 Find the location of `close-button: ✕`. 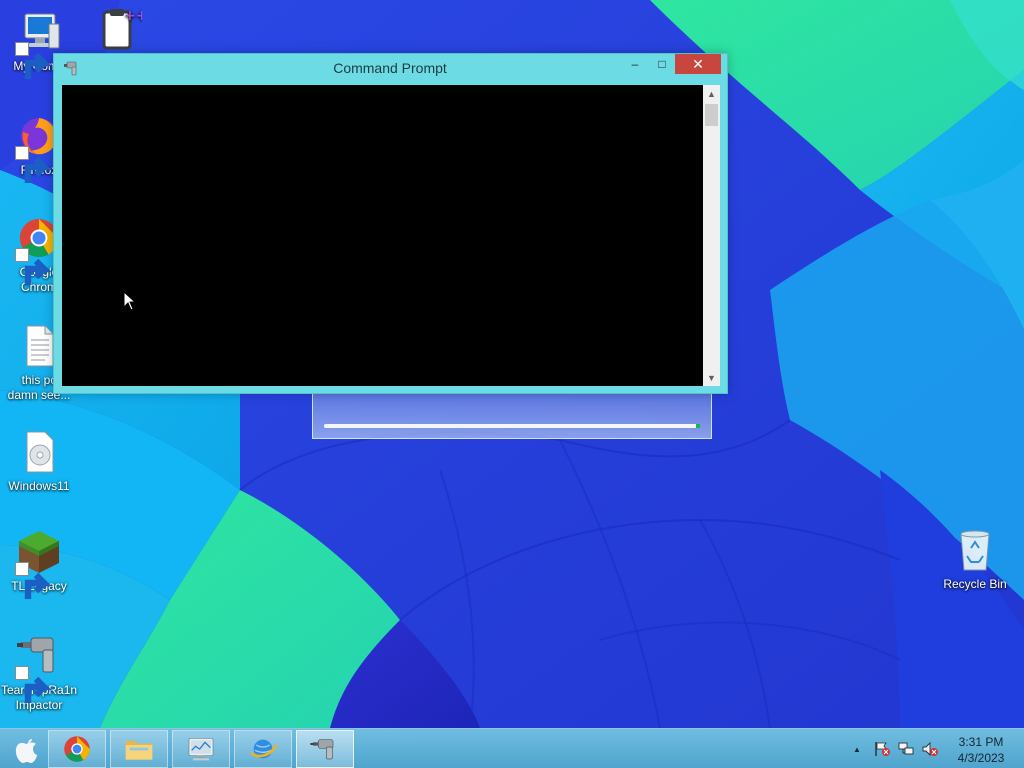

close-button: ✕ is located at coordinates (698, 64).